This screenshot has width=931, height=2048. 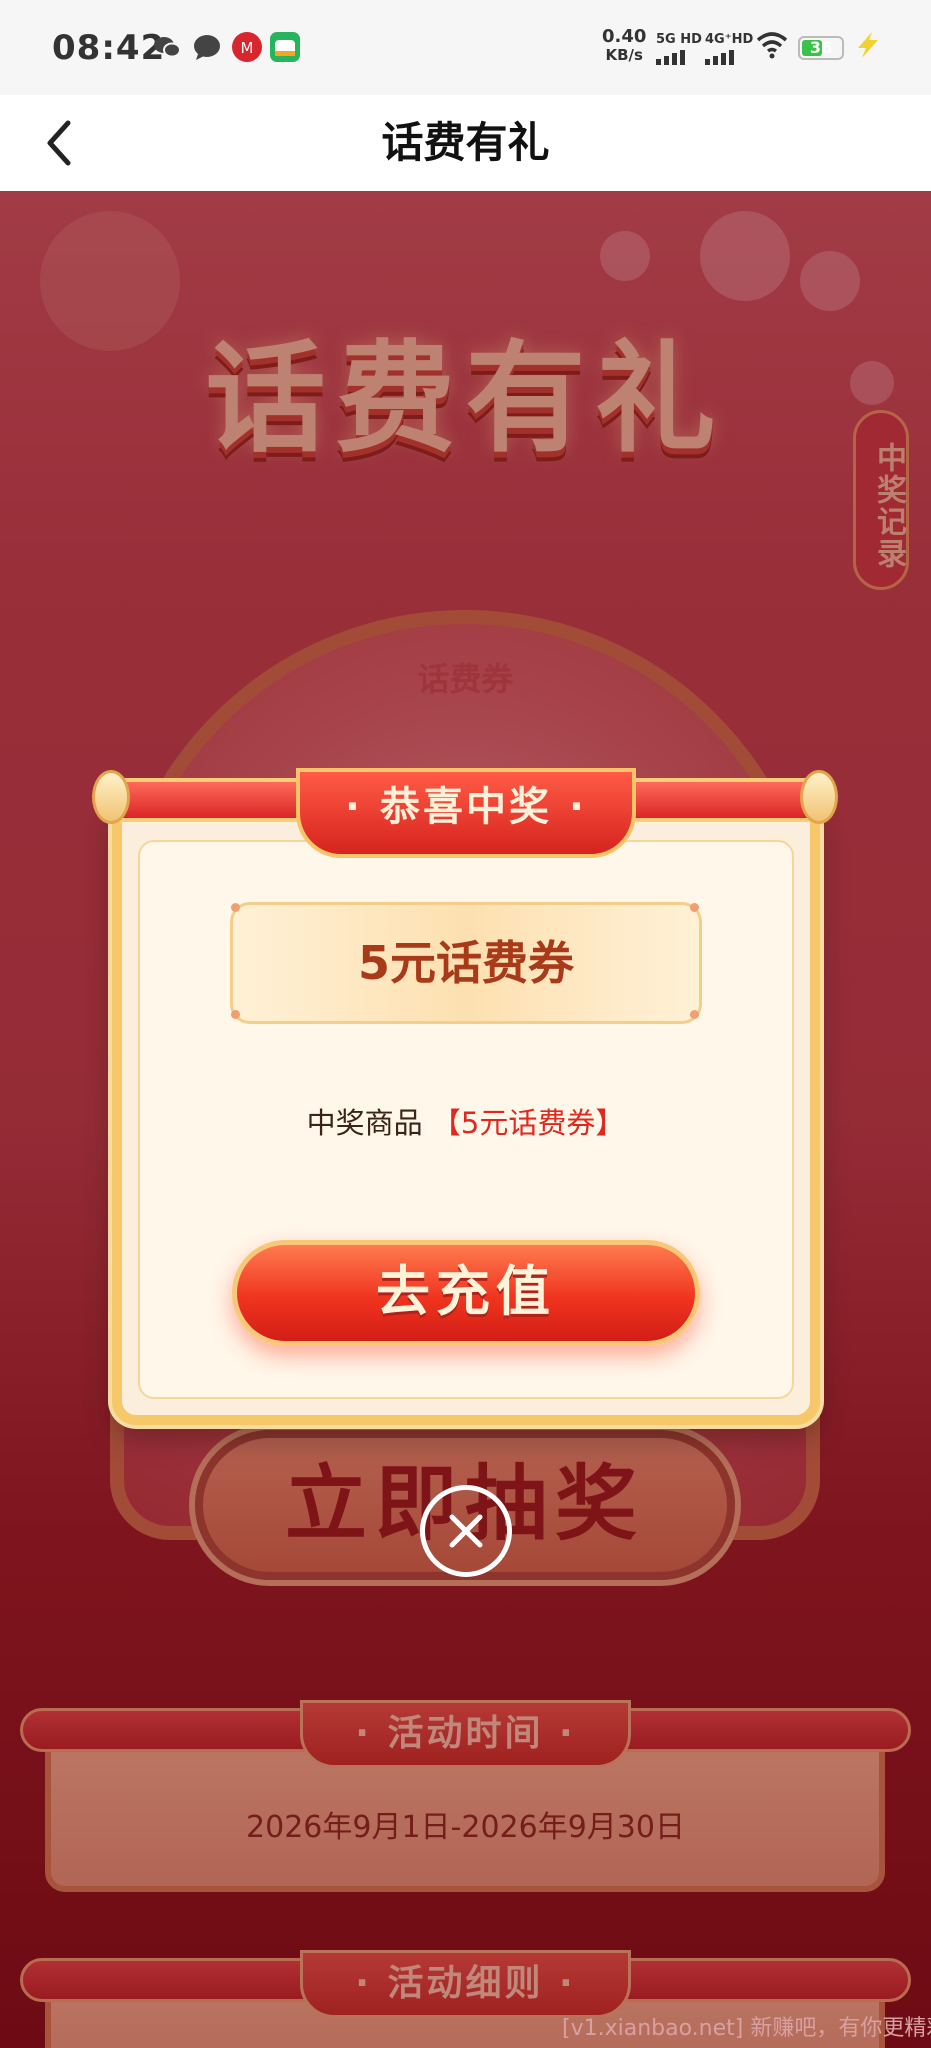 I want to click on battery-icon: 36, so click(x=821, y=48).